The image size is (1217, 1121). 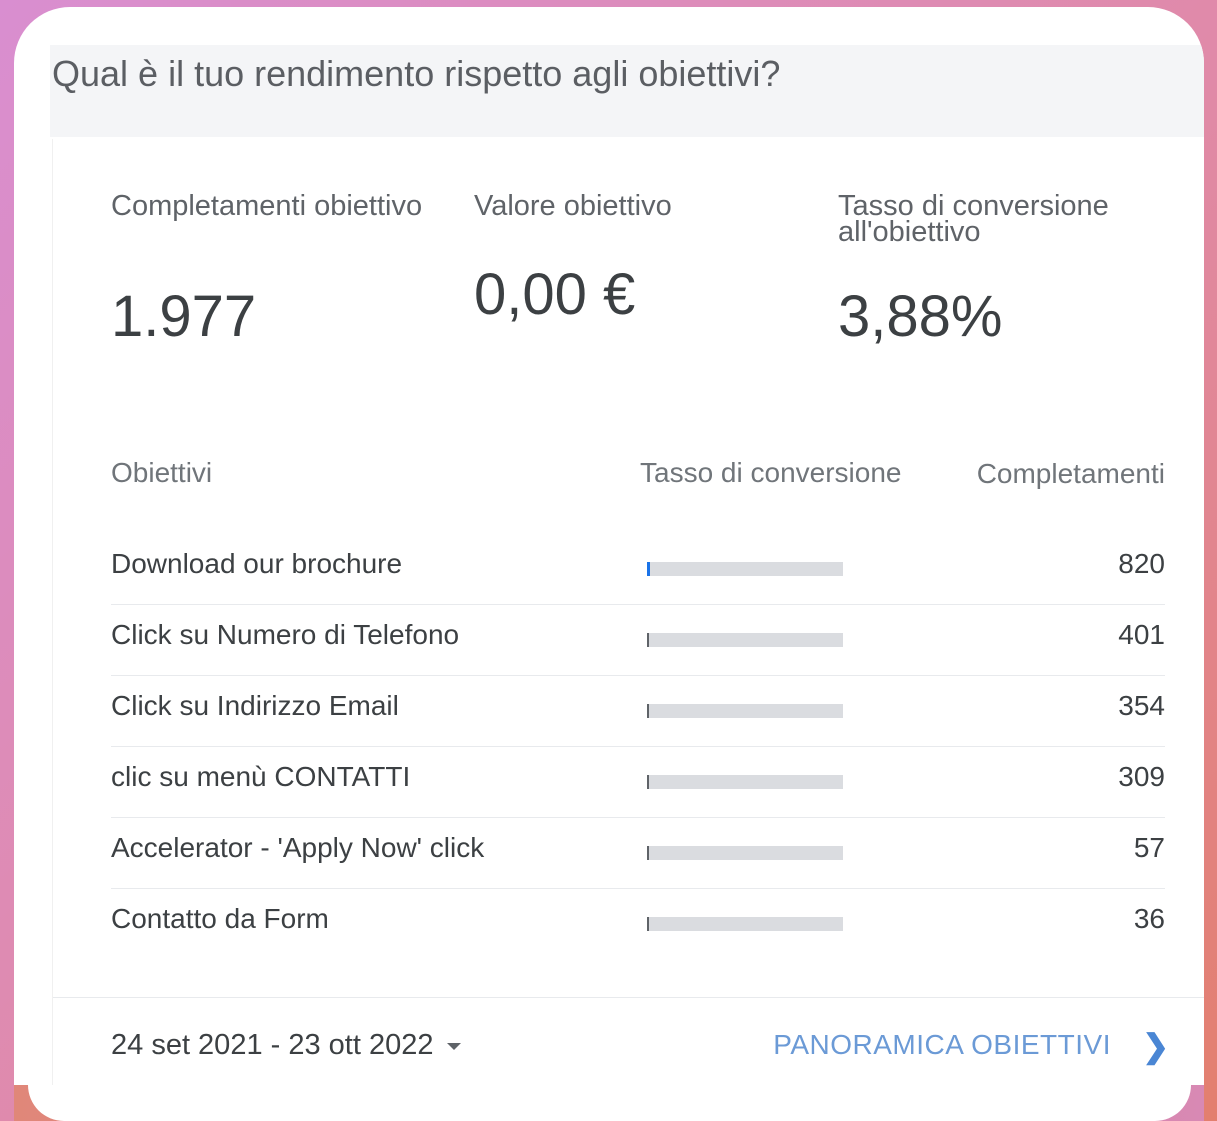 What do you see at coordinates (638, 640) in the screenshot?
I see `table-row: Click su Numero di Telefono 401` at bounding box center [638, 640].